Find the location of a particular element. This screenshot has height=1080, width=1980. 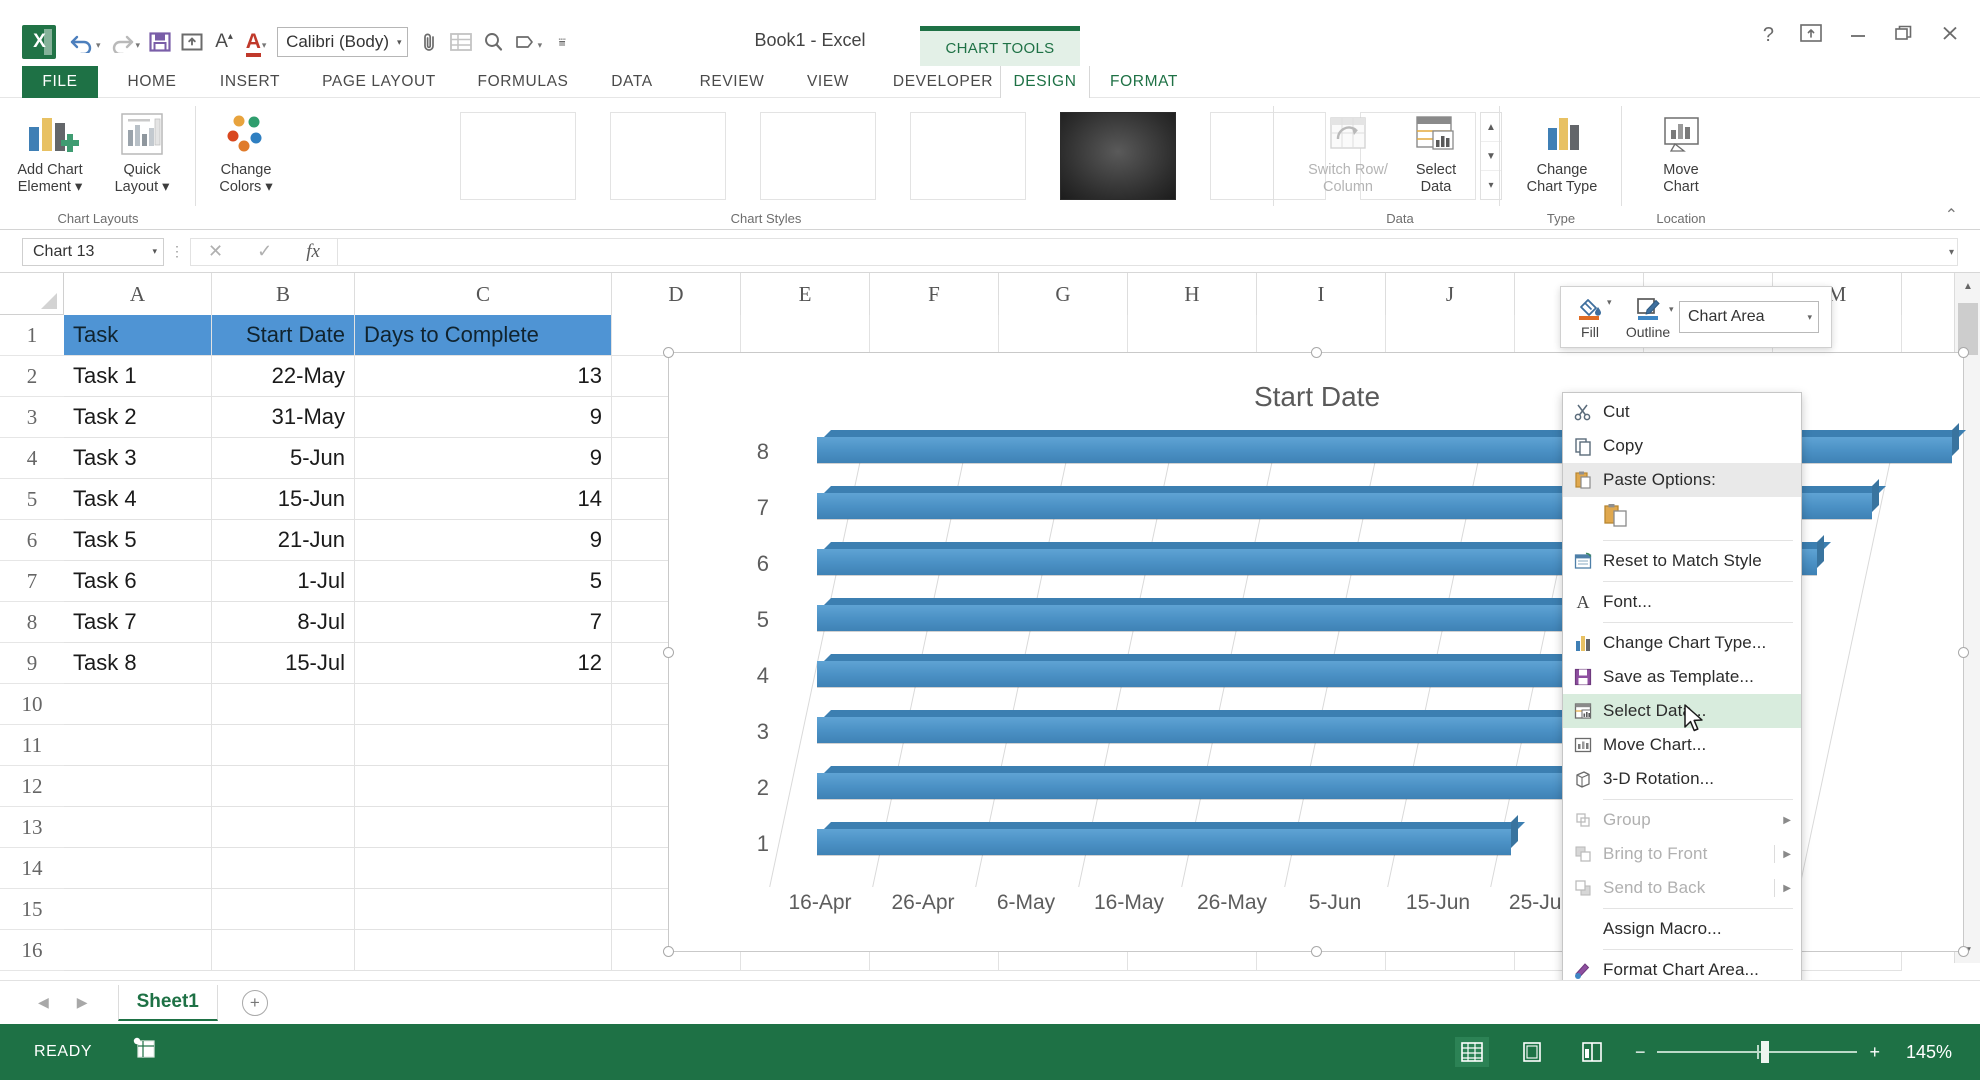

cell-b5: 15-Jun is located at coordinates (283, 499).